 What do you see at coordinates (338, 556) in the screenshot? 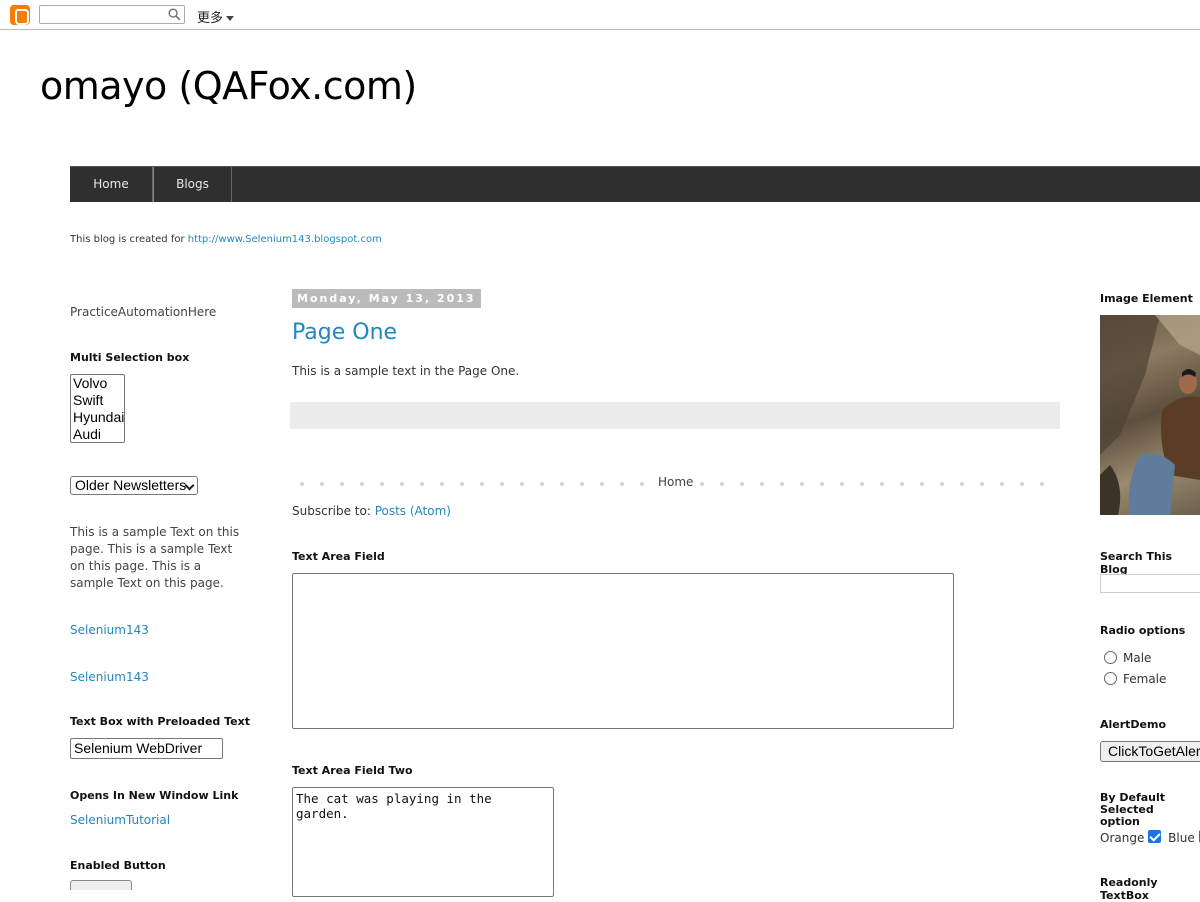
I see `text-area-title: Text Area Field` at bounding box center [338, 556].